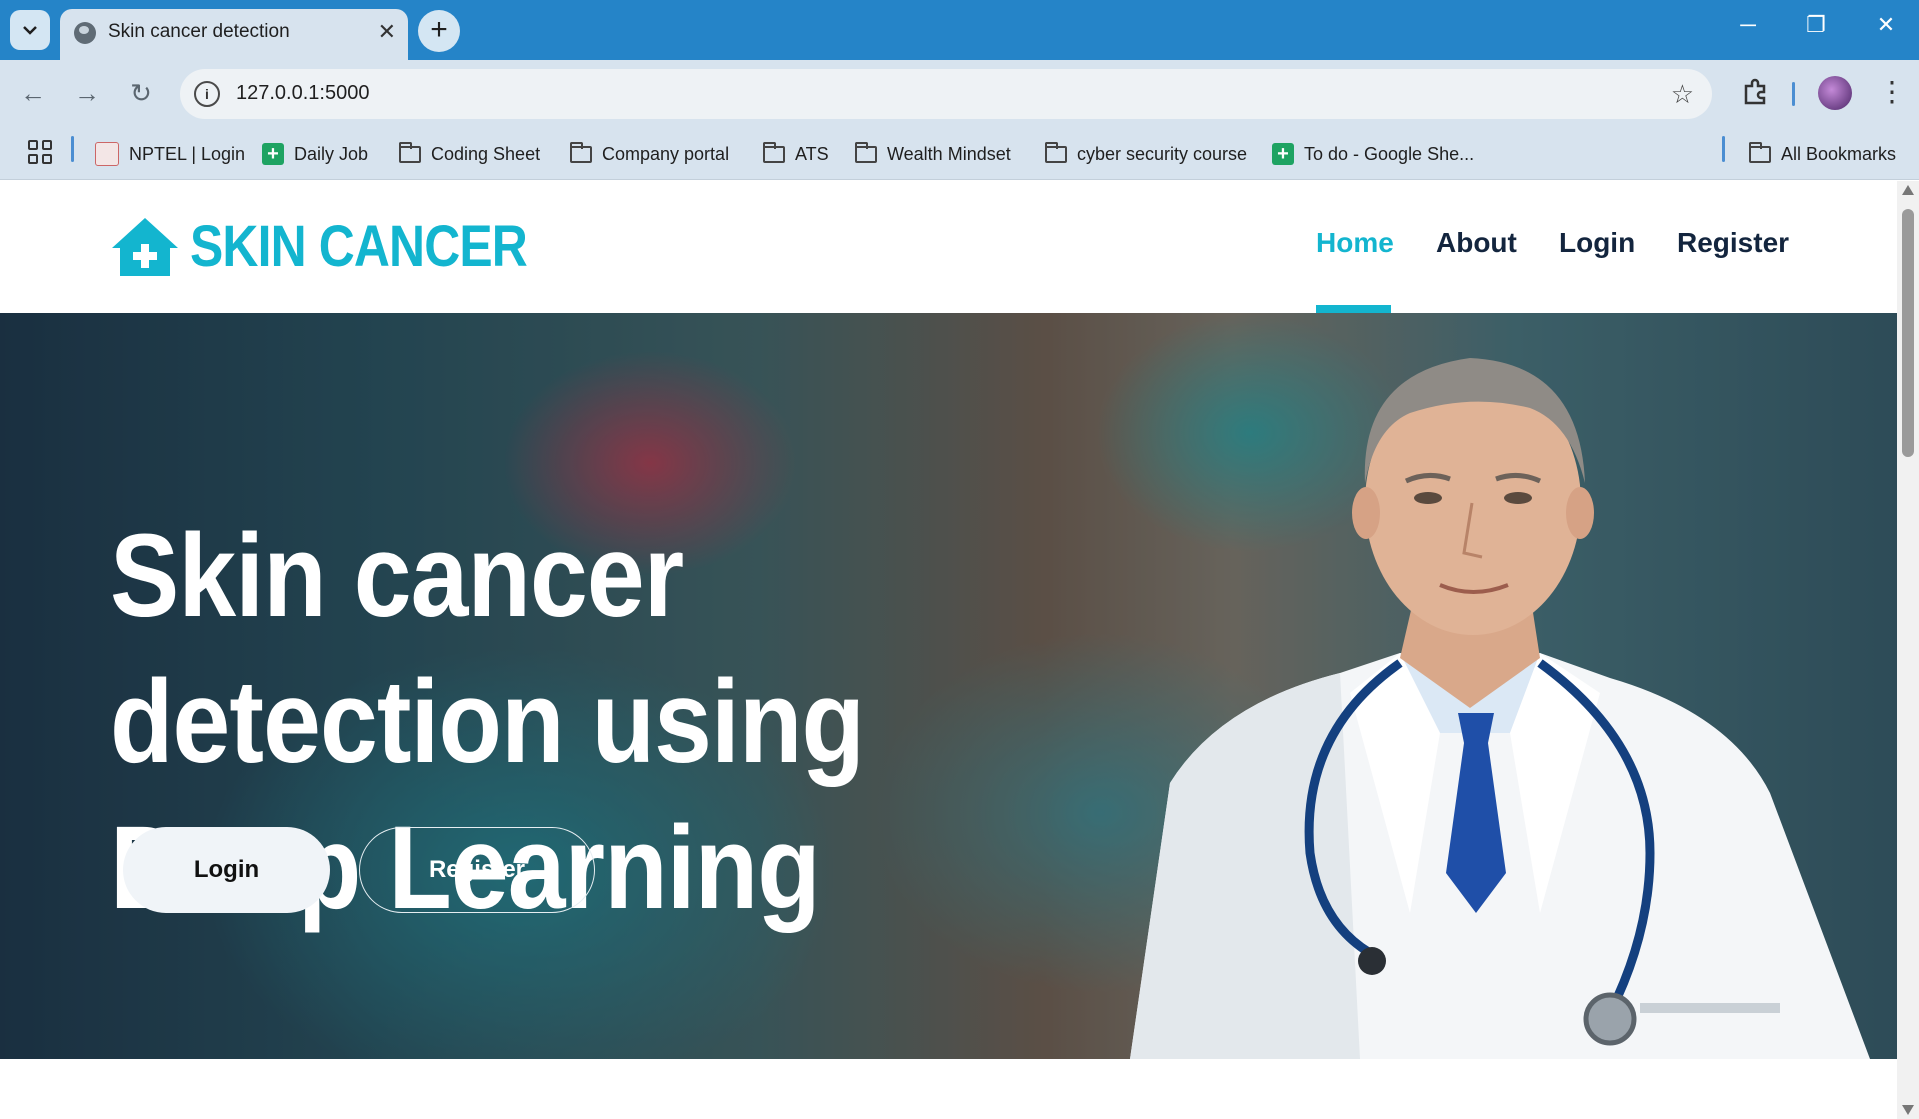 This screenshot has width=1919, height=1119. Describe the element at coordinates (1908, 190) in the screenshot. I see `scroll-up-icon` at that location.